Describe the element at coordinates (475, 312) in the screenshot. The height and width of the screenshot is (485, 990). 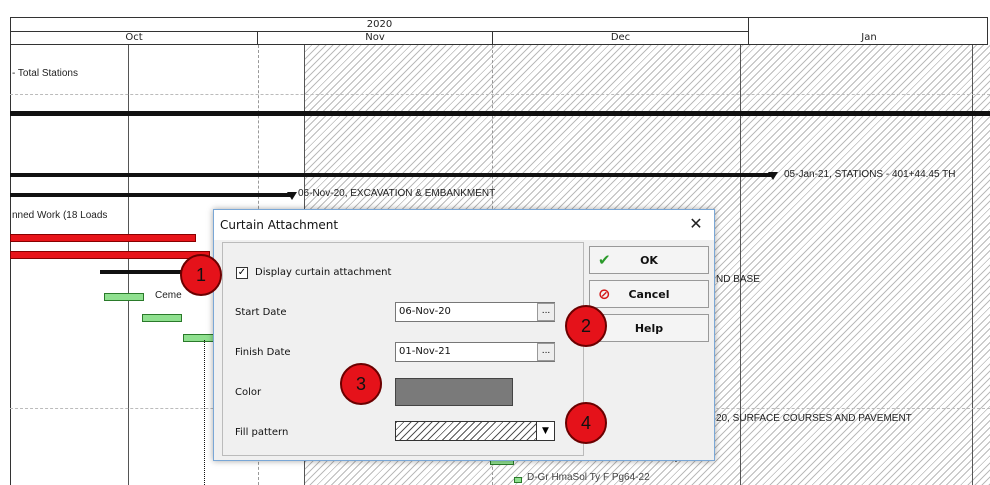
I see `start-date-input: 06-Nov-20` at that location.